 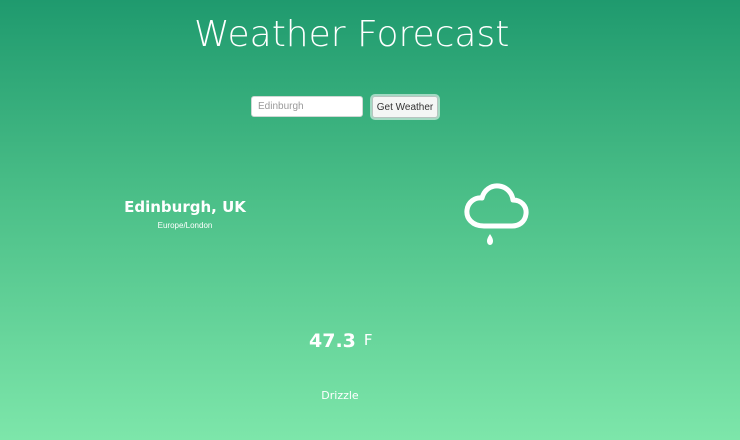 I want to click on cloud-drizzle-icon, so click(x=496, y=215).